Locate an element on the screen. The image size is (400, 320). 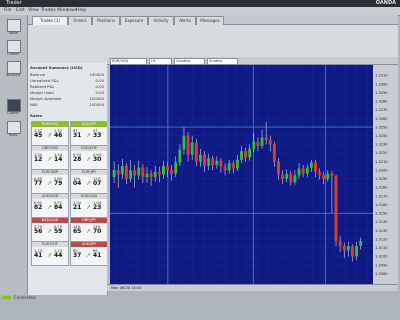
rate-tile-pair: EUR/GBP is located at coordinates (50, 172).